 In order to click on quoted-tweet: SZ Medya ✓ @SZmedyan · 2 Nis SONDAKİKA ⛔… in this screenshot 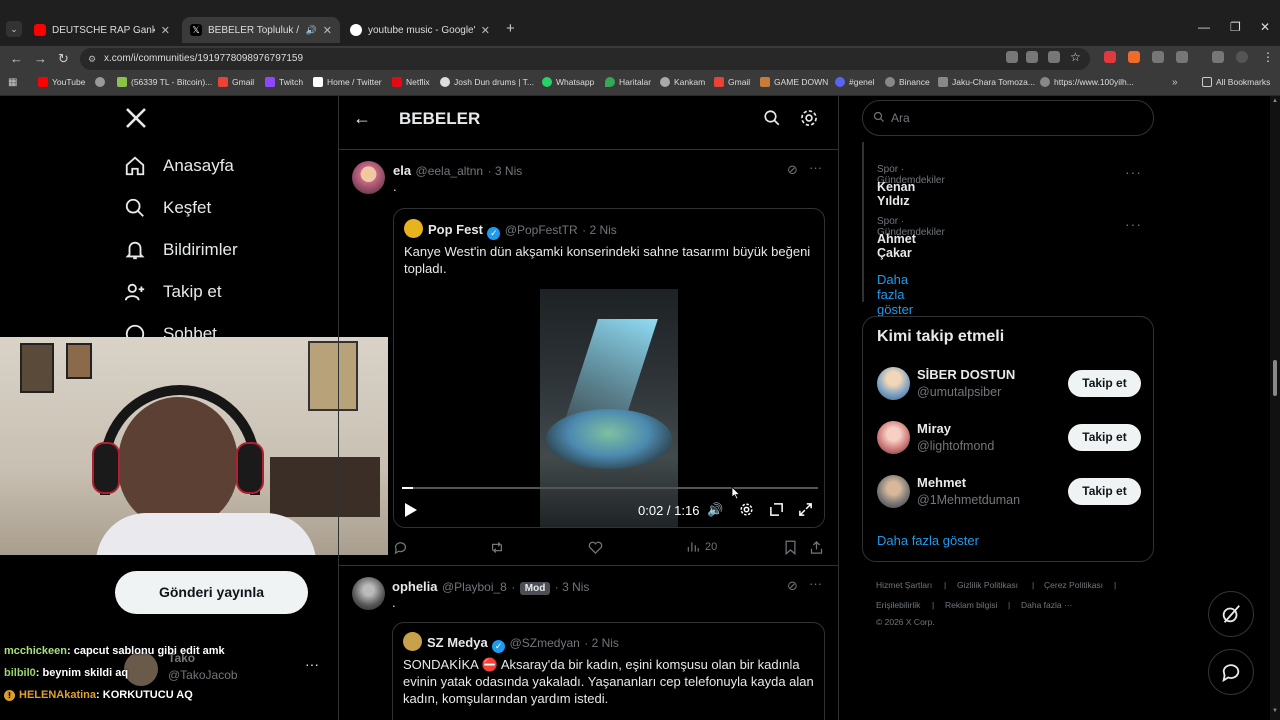, I will do `click(608, 671)`.